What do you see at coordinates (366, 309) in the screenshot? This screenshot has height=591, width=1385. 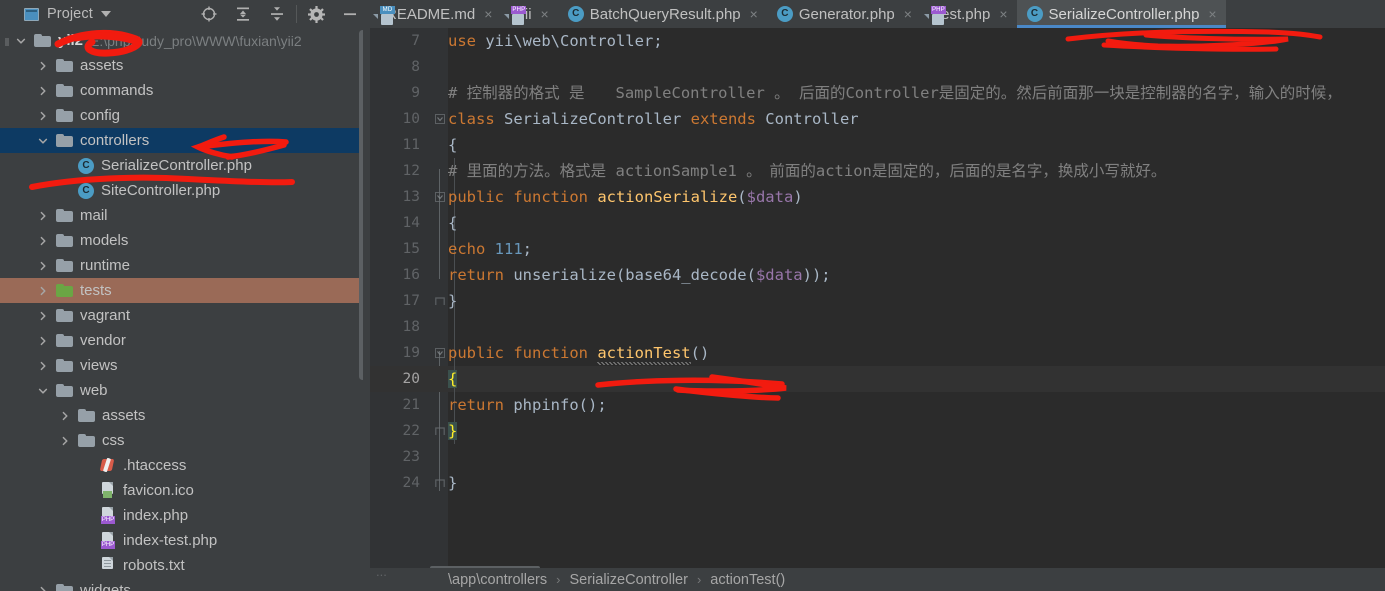 I see `panel-divider` at bounding box center [366, 309].